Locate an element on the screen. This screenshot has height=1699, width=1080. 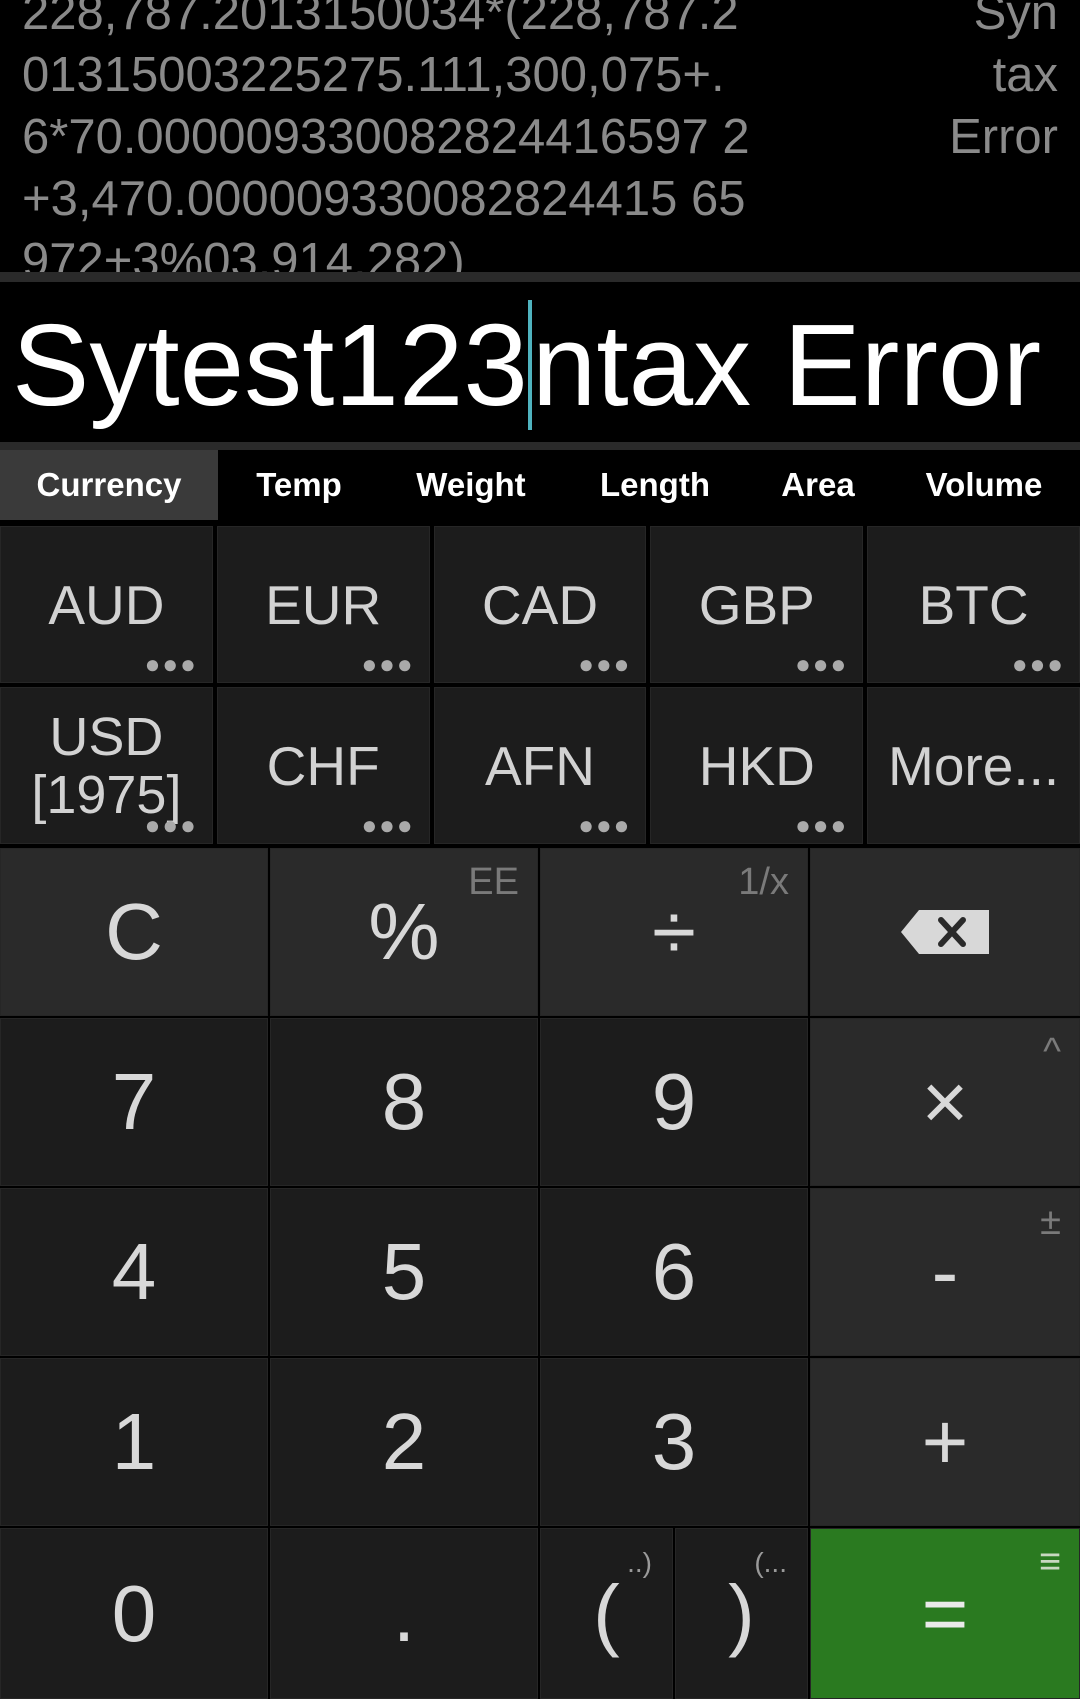
key-label: 5 is located at coordinates (404, 1271).